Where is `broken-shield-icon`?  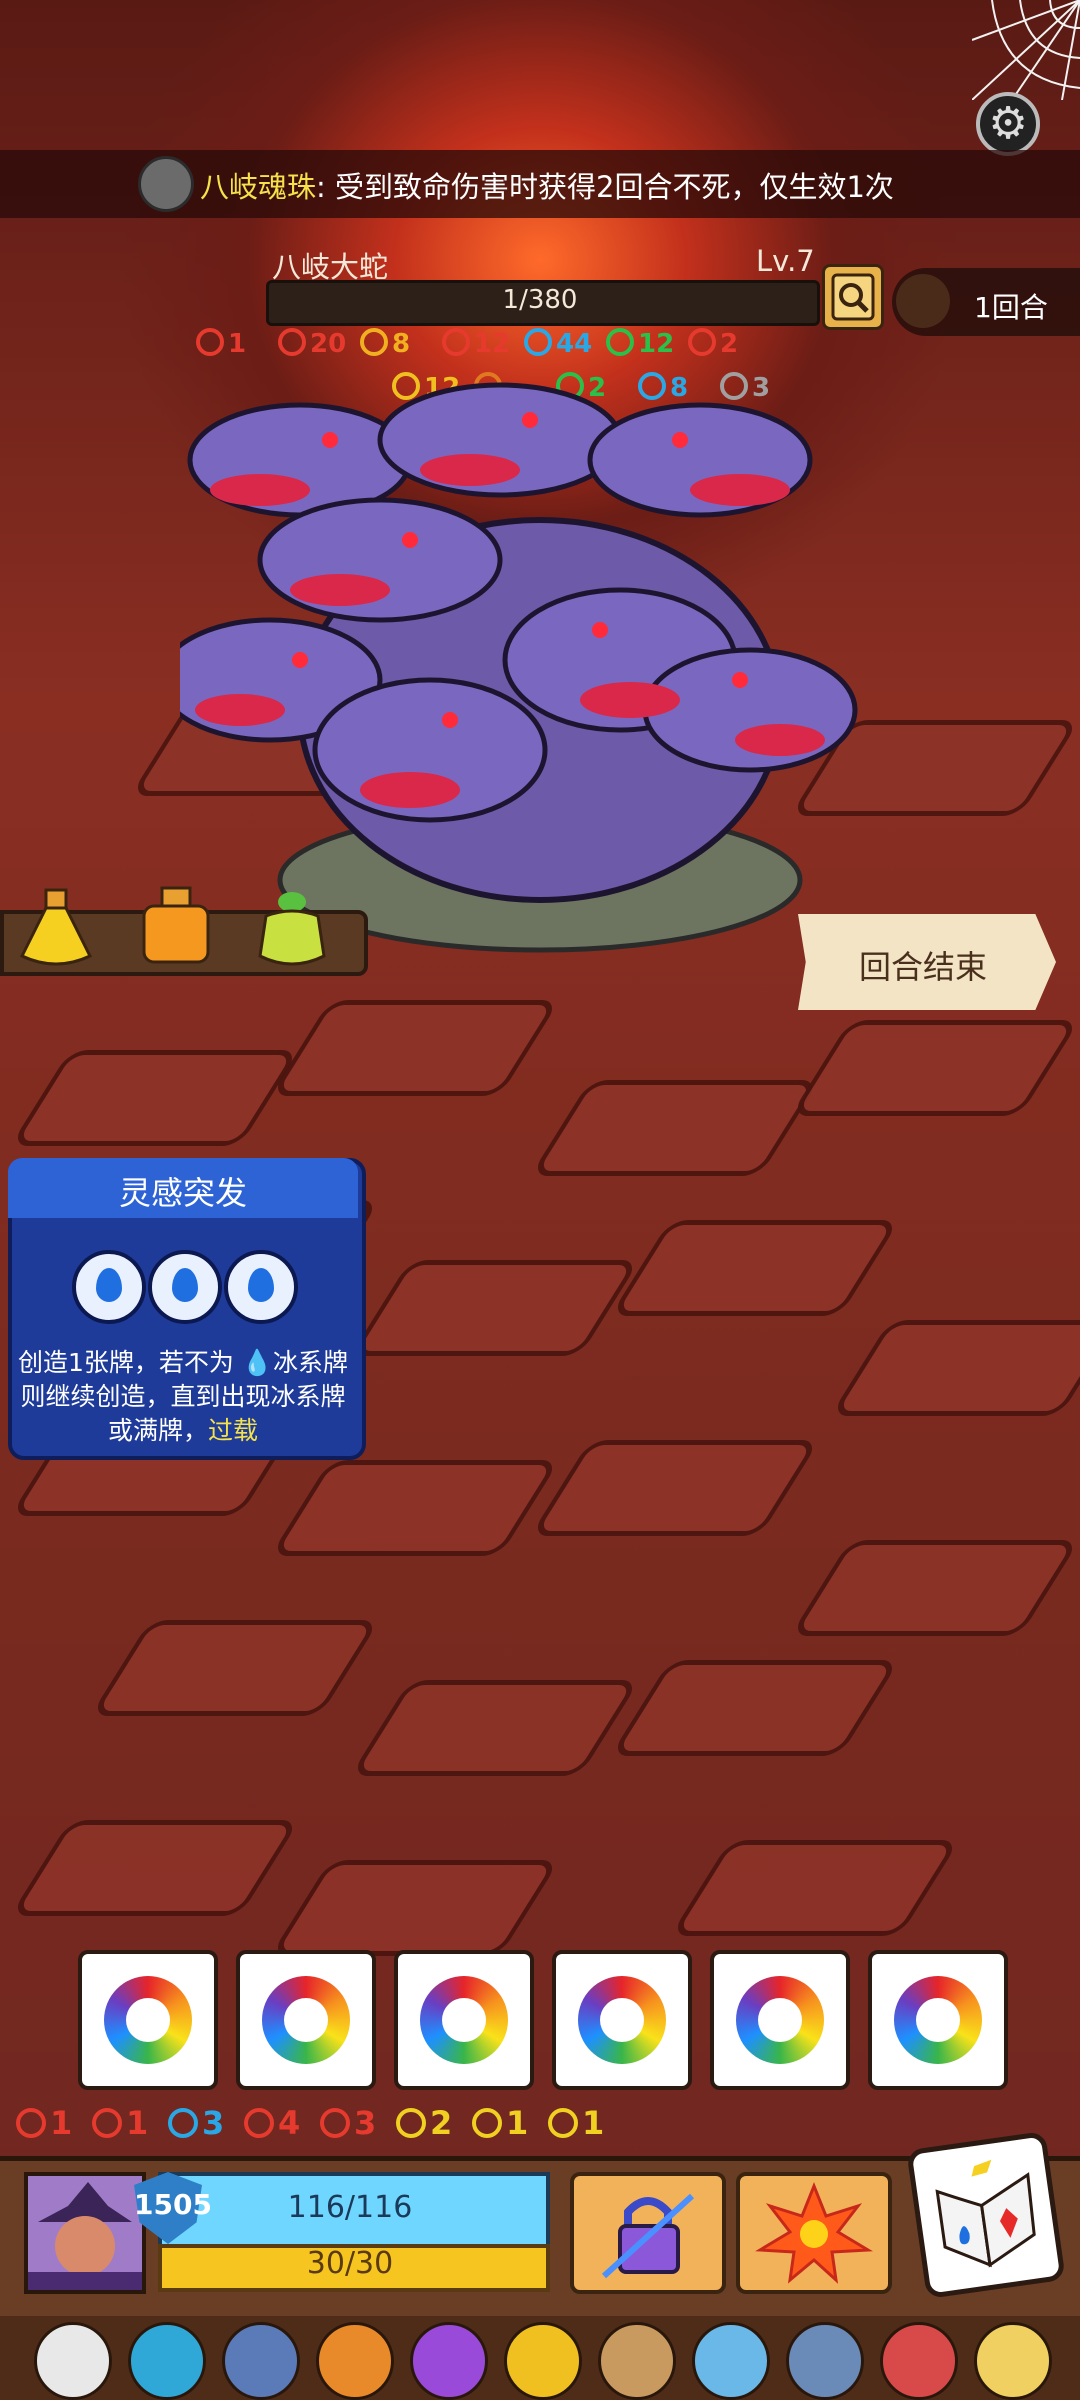
broken-shield-icon is located at coordinates (335, 2123).